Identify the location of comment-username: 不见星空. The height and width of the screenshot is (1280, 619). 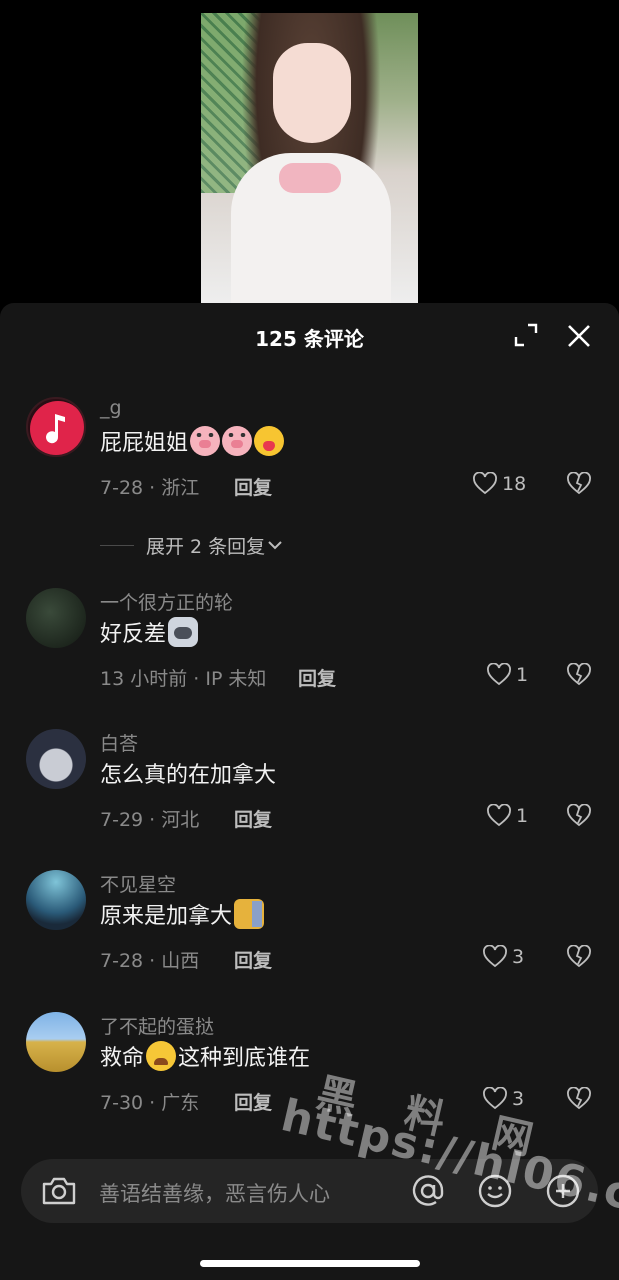
(138, 883).